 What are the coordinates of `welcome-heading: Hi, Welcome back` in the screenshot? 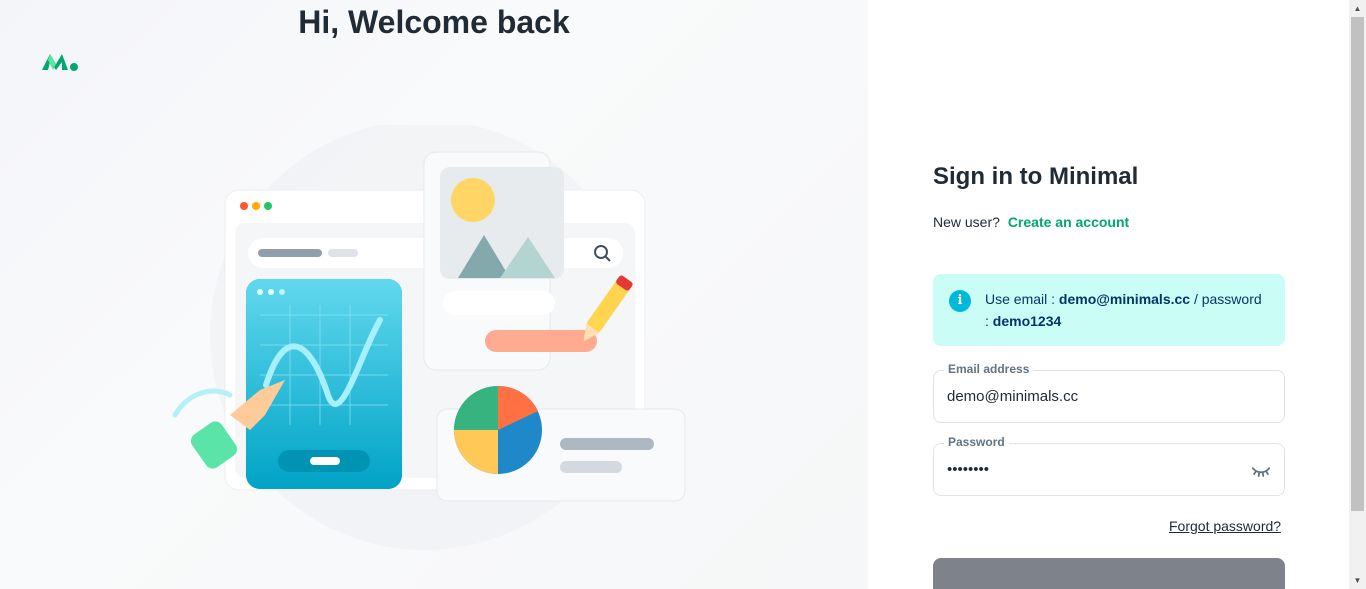 It's located at (434, 22).